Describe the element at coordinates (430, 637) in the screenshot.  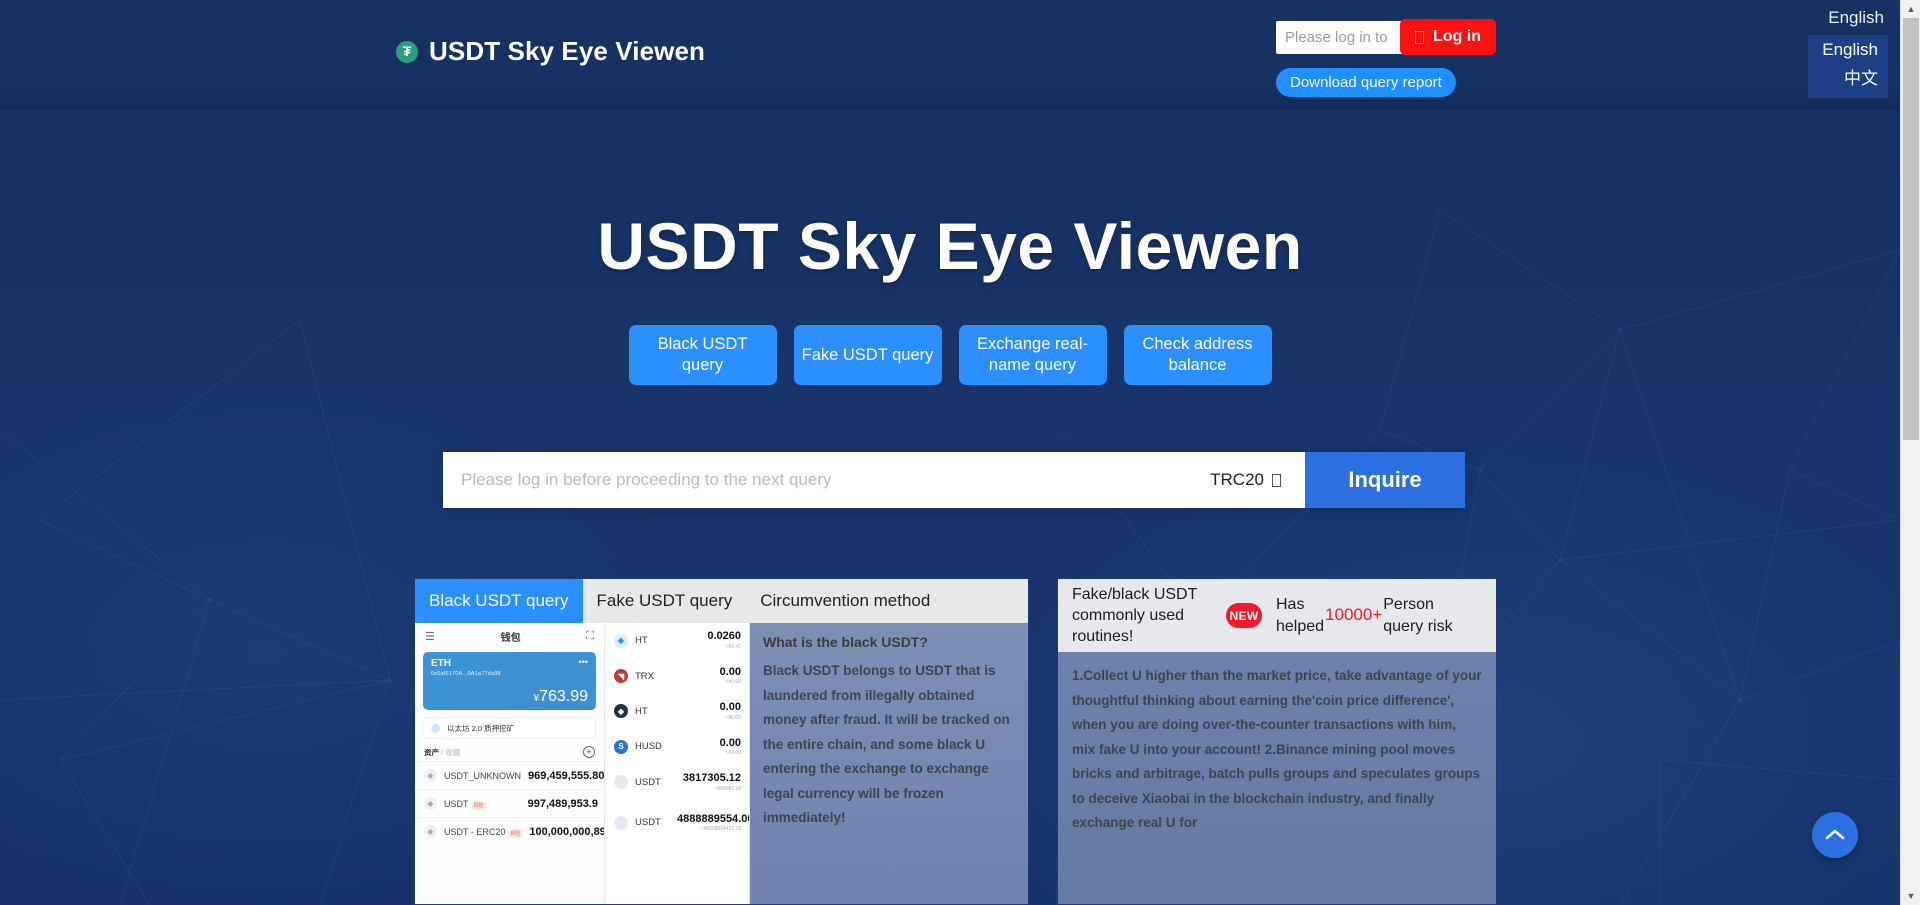
I see `menu-icon: ☰` at that location.